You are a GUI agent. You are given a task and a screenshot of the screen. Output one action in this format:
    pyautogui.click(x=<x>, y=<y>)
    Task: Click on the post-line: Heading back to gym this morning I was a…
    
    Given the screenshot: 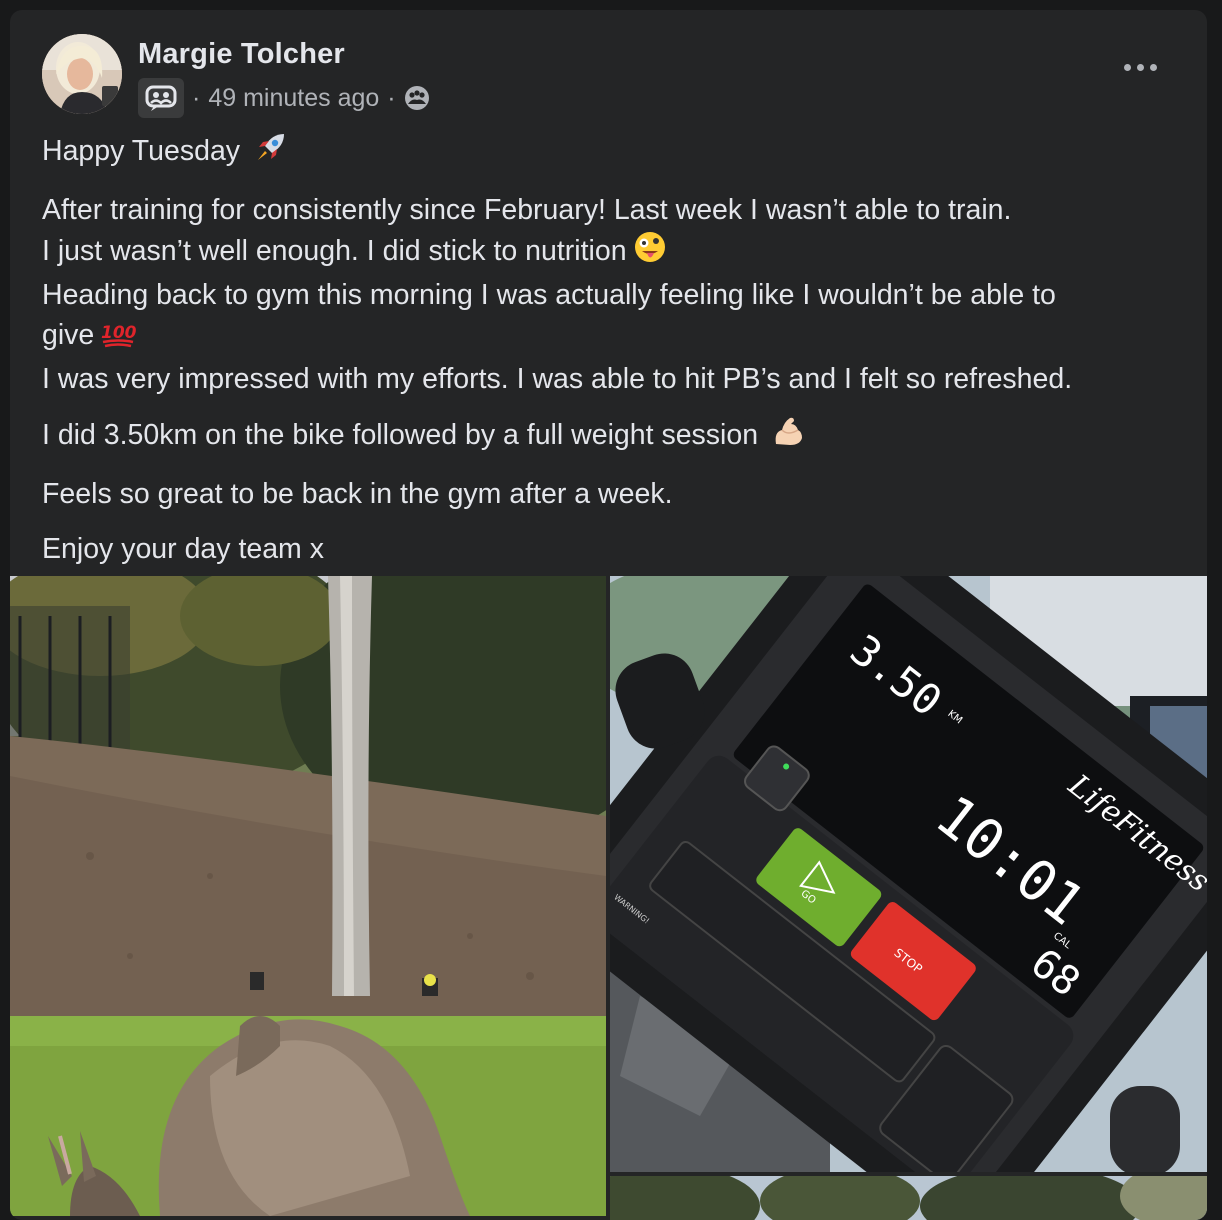 What is the action you would take?
    pyautogui.click(x=549, y=295)
    